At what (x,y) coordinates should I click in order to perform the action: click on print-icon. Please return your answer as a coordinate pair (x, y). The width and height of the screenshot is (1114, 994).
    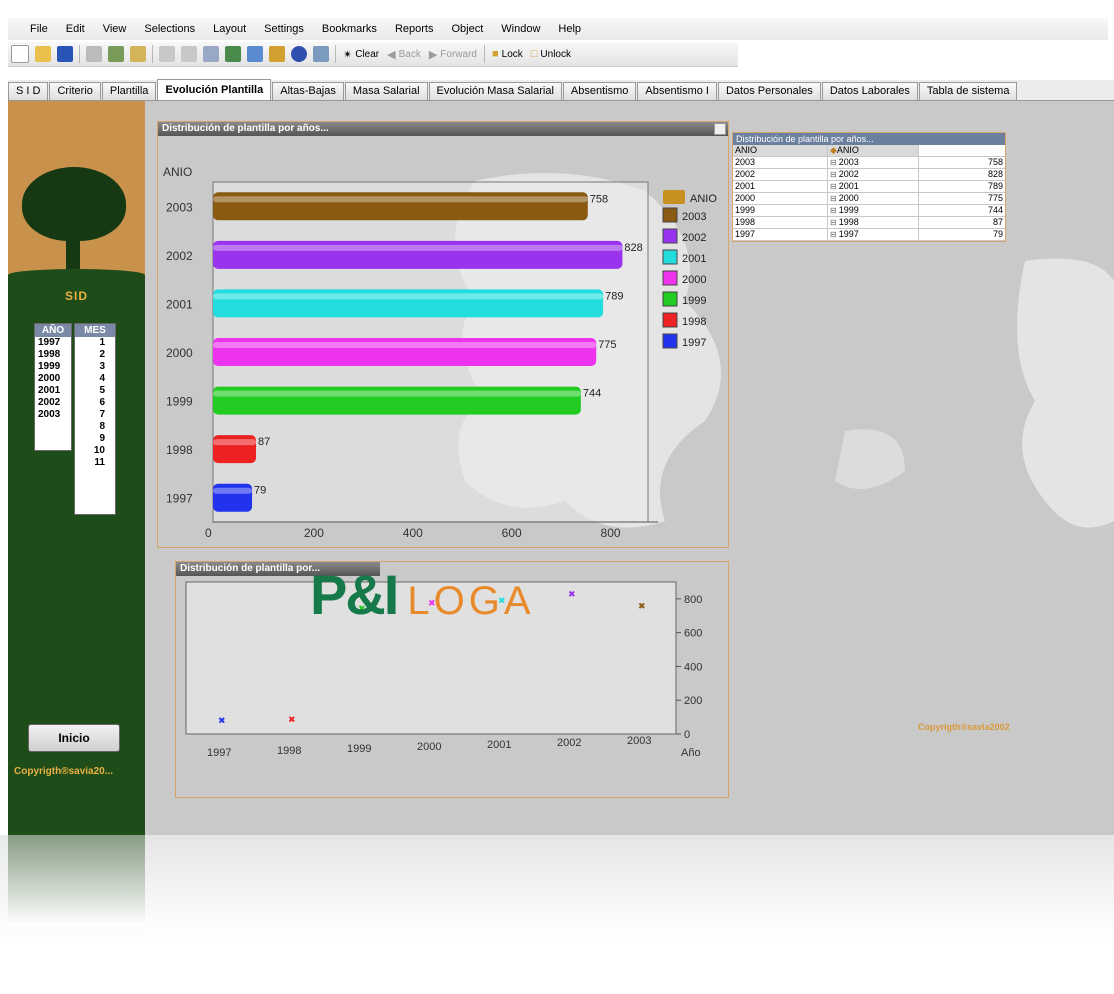
    Looking at the image, I should click on (94, 54).